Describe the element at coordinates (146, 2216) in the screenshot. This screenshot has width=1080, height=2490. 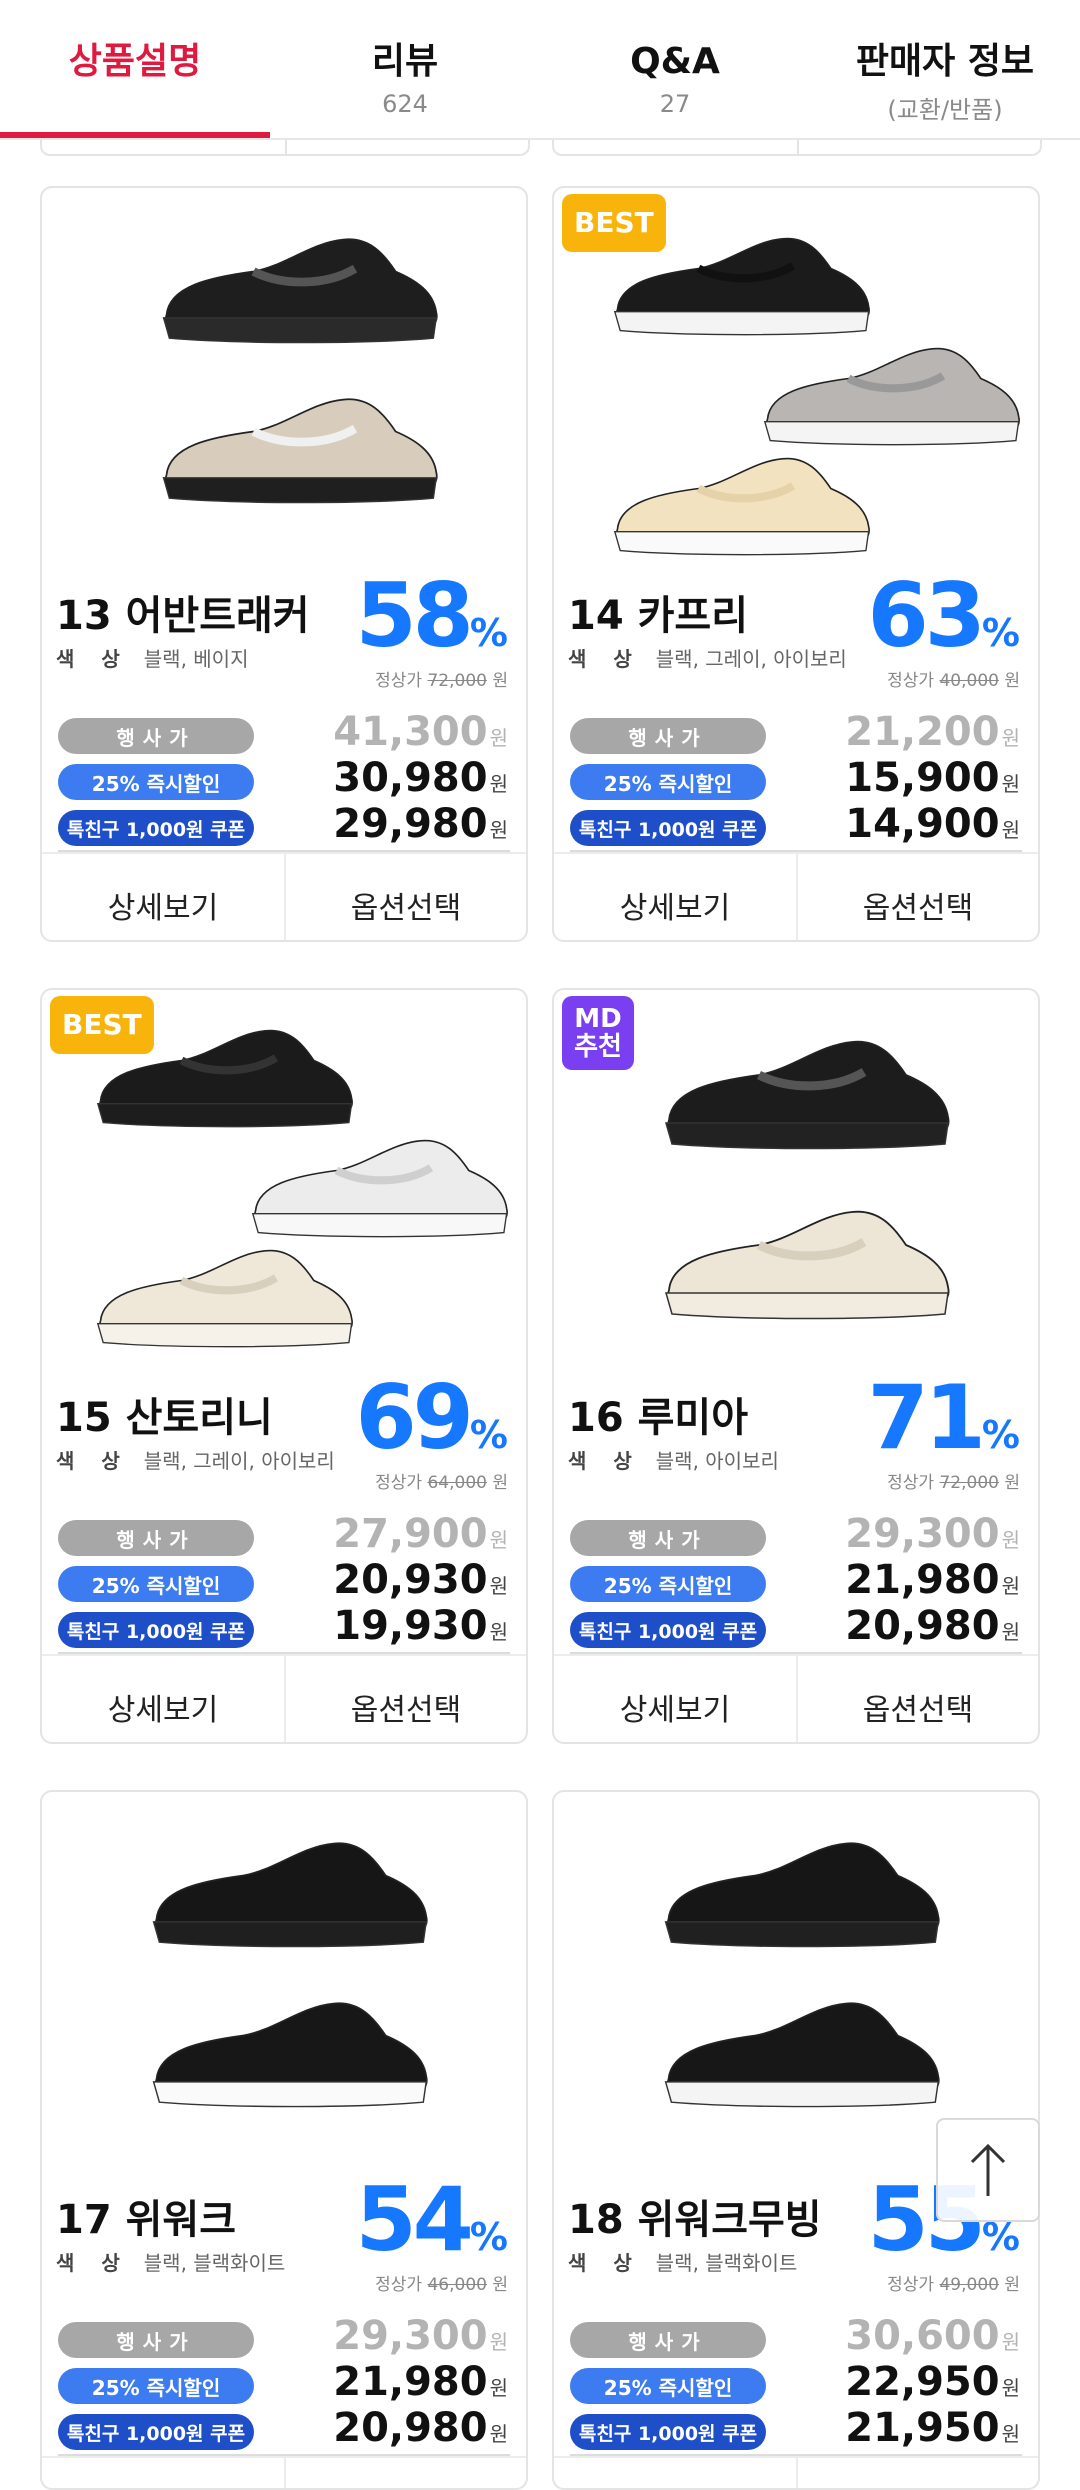
I see `product-title: 17 위워크` at that location.